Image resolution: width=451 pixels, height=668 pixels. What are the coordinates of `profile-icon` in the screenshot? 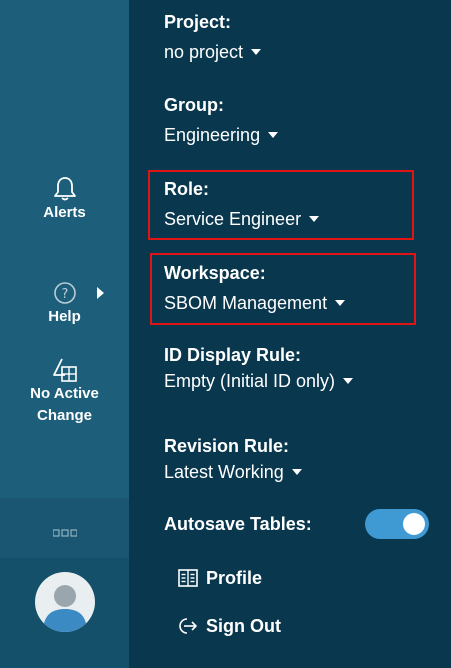 It's located at (192, 578).